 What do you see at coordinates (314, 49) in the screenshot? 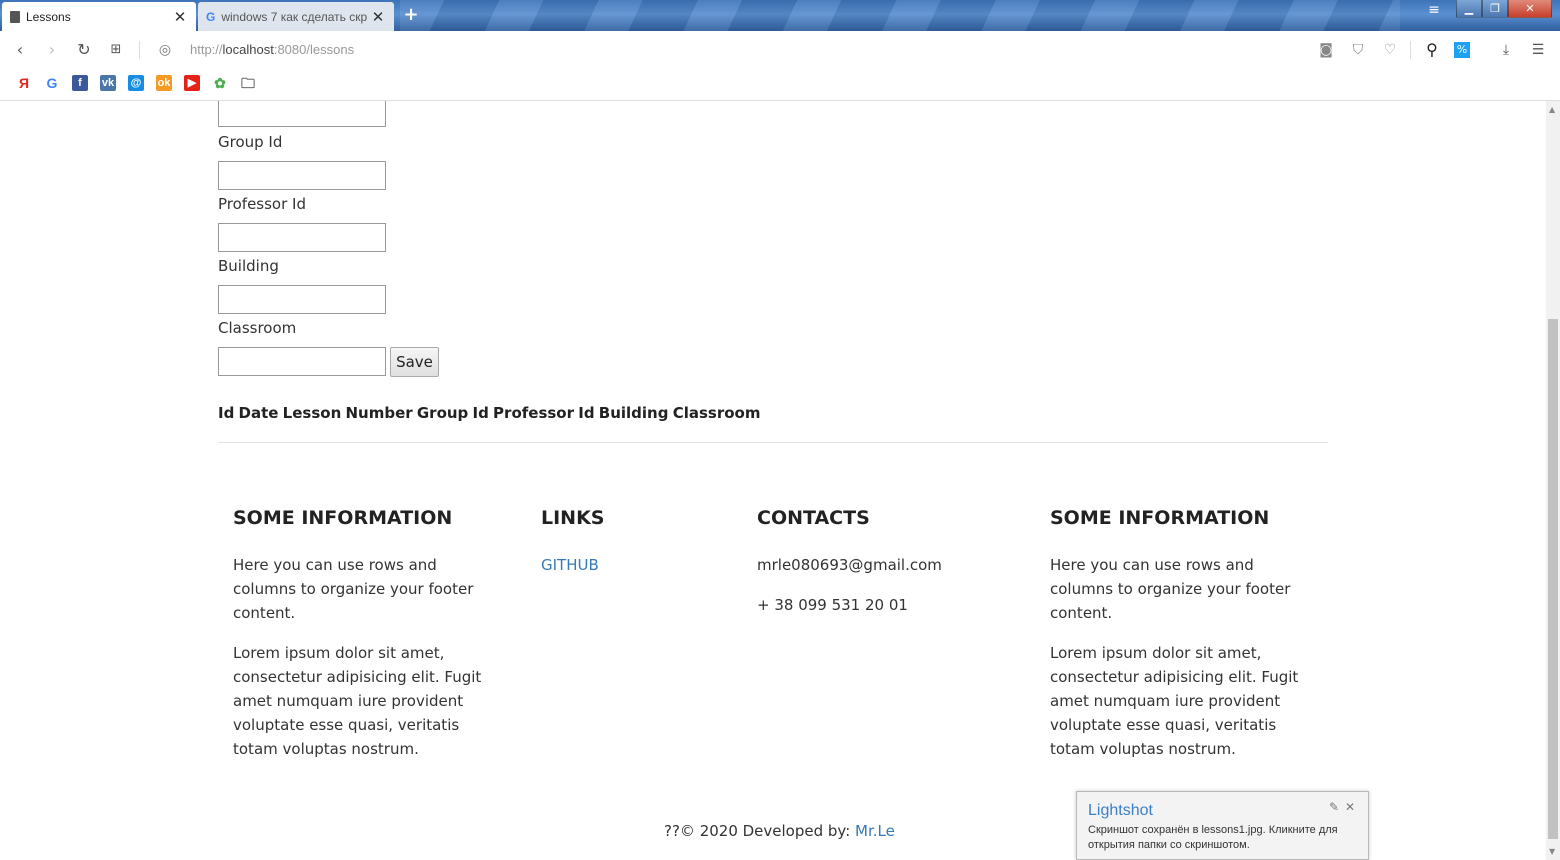
I see `url-path: :8080/lessons` at bounding box center [314, 49].